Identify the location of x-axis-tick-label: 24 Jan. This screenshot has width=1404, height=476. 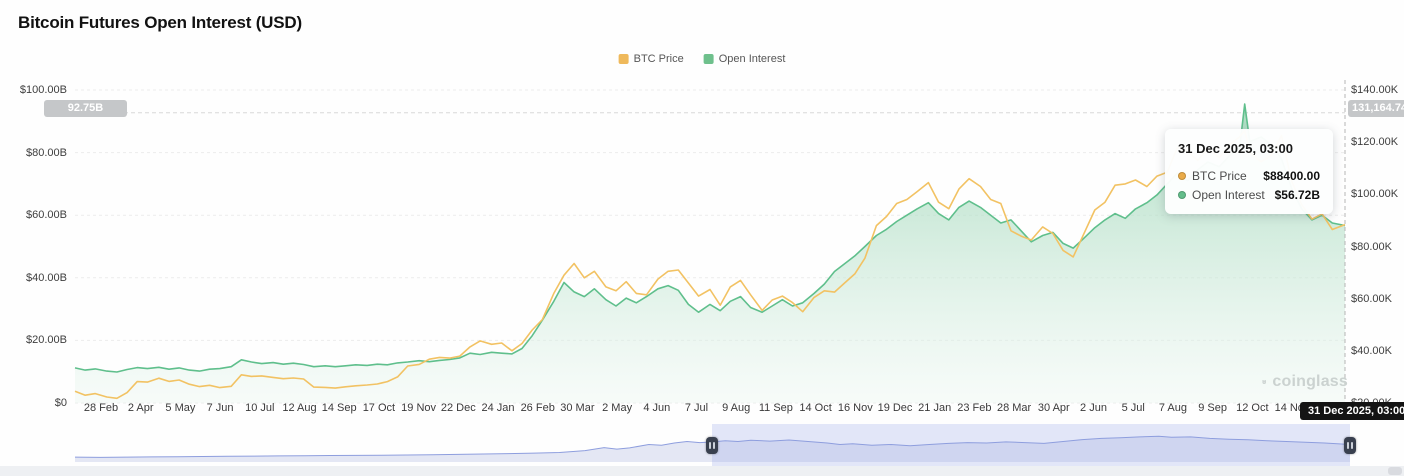
(498, 408).